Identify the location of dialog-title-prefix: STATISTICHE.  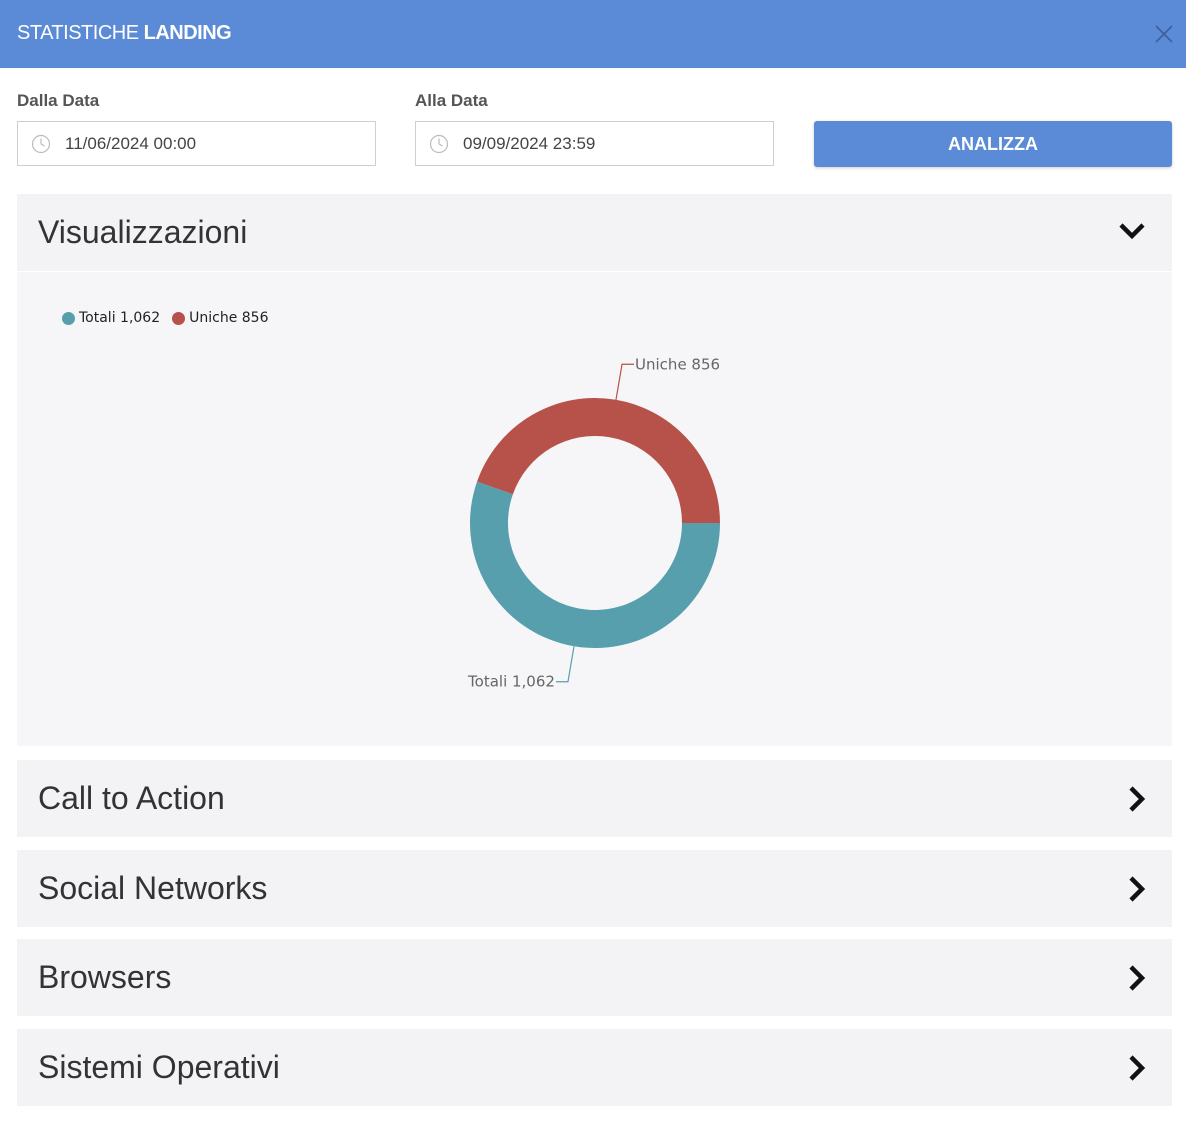
(80, 33).